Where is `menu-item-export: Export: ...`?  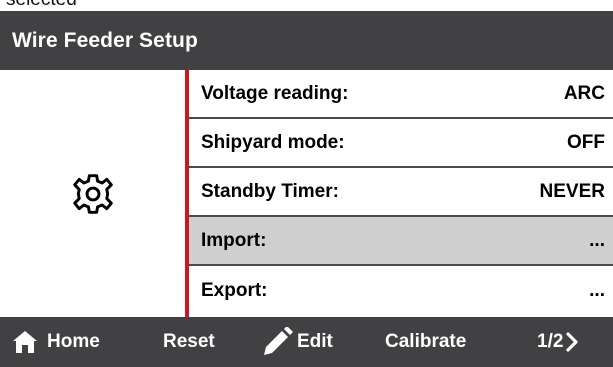 menu-item-export: Export: ... is located at coordinates (401, 290).